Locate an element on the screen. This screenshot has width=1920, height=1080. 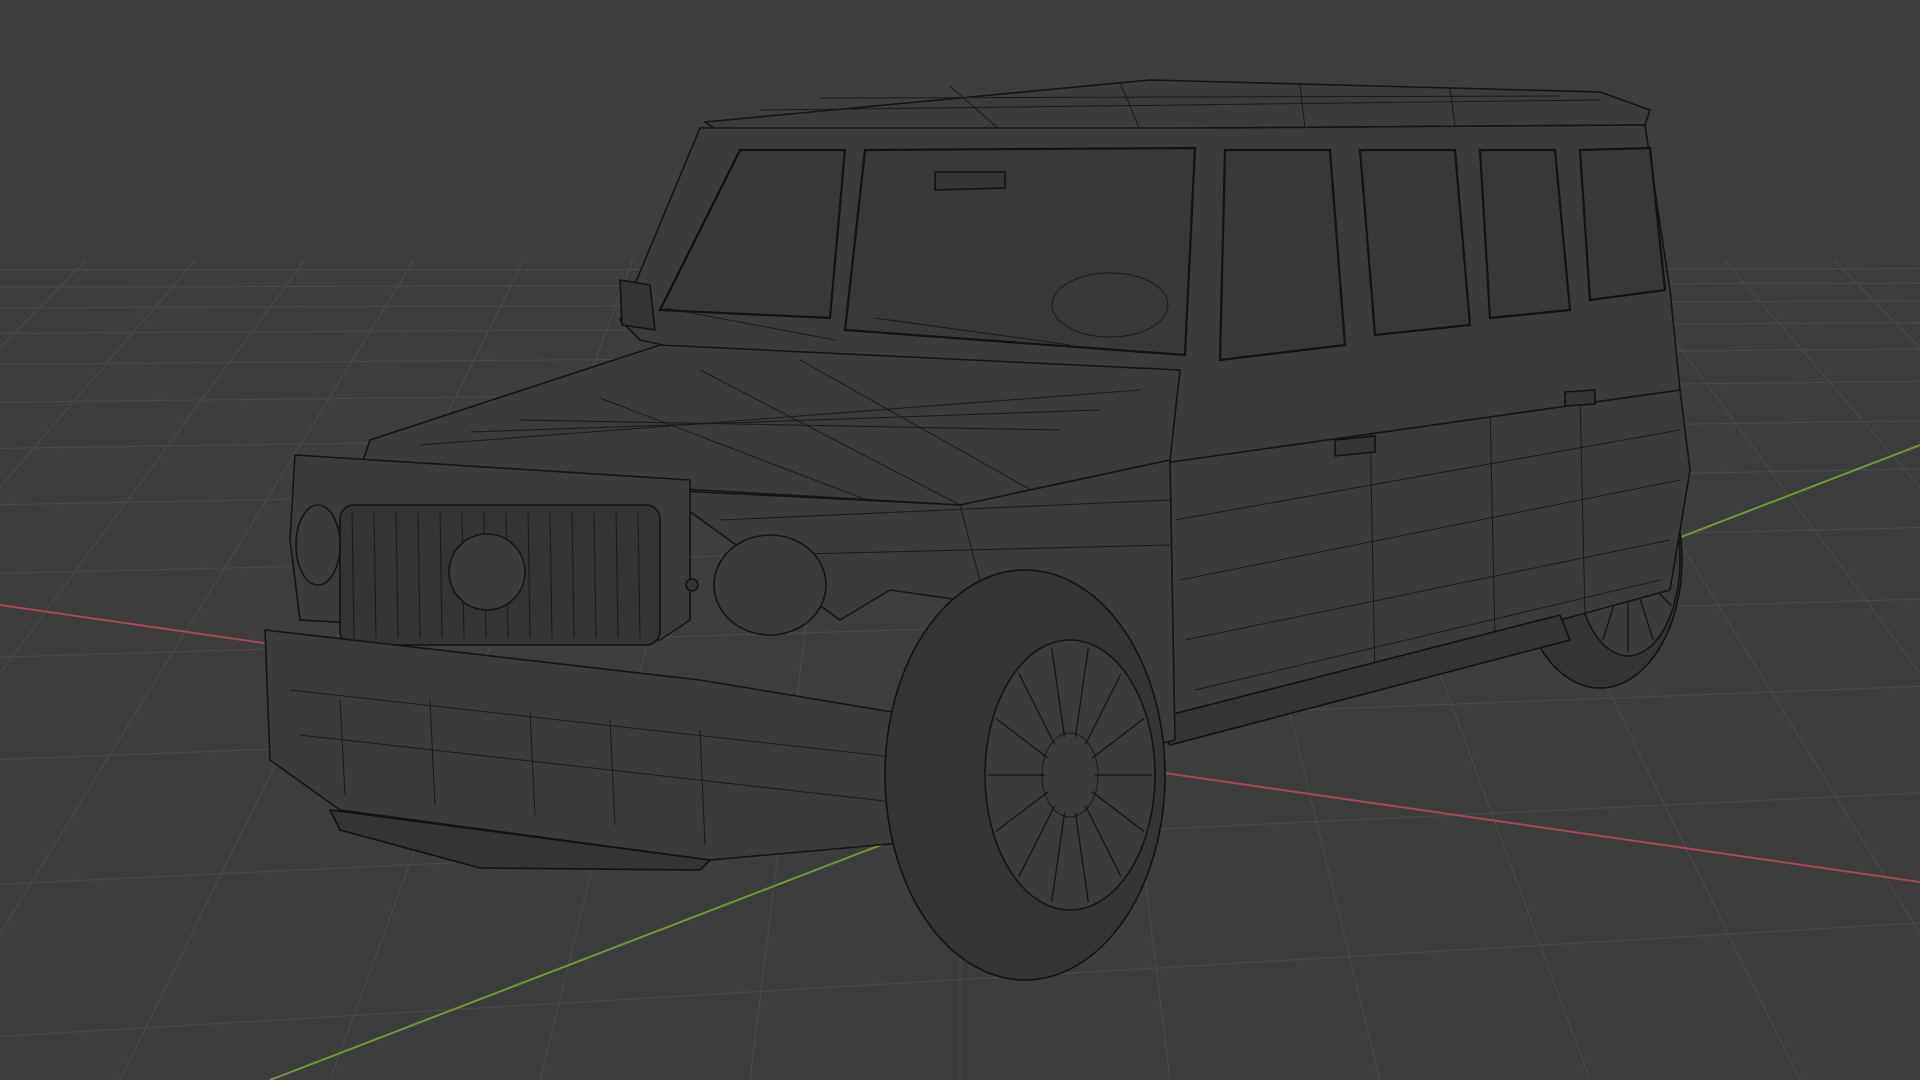
headlight-left is located at coordinates (318, 545).